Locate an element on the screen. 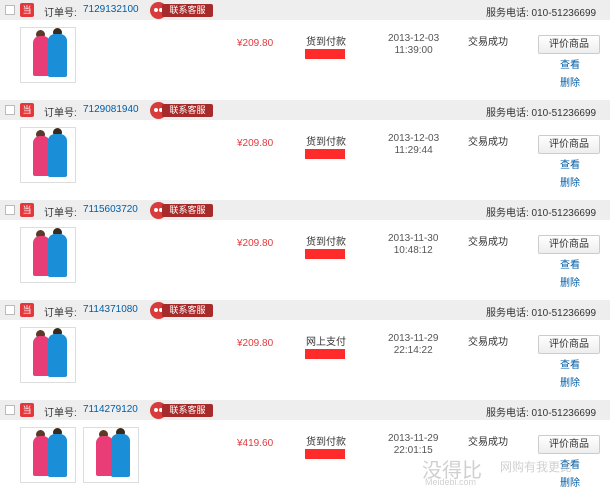  order-number: 7114371080 is located at coordinates (110, 309).